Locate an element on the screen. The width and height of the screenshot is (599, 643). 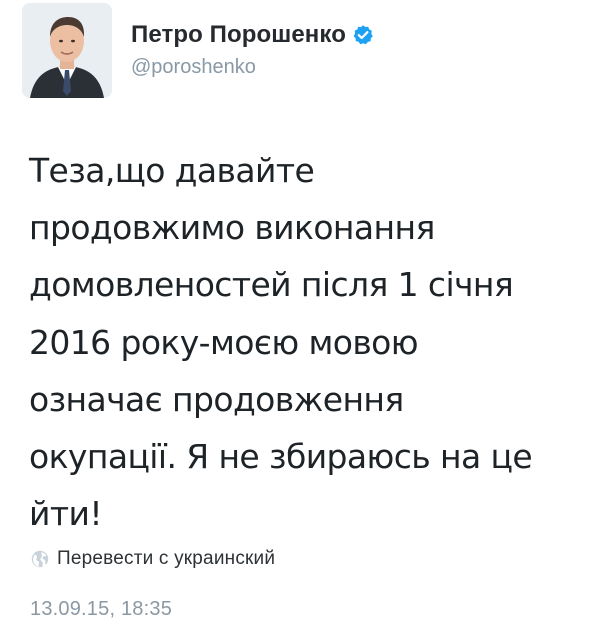
author-handle: @poroshenko is located at coordinates (193, 67).